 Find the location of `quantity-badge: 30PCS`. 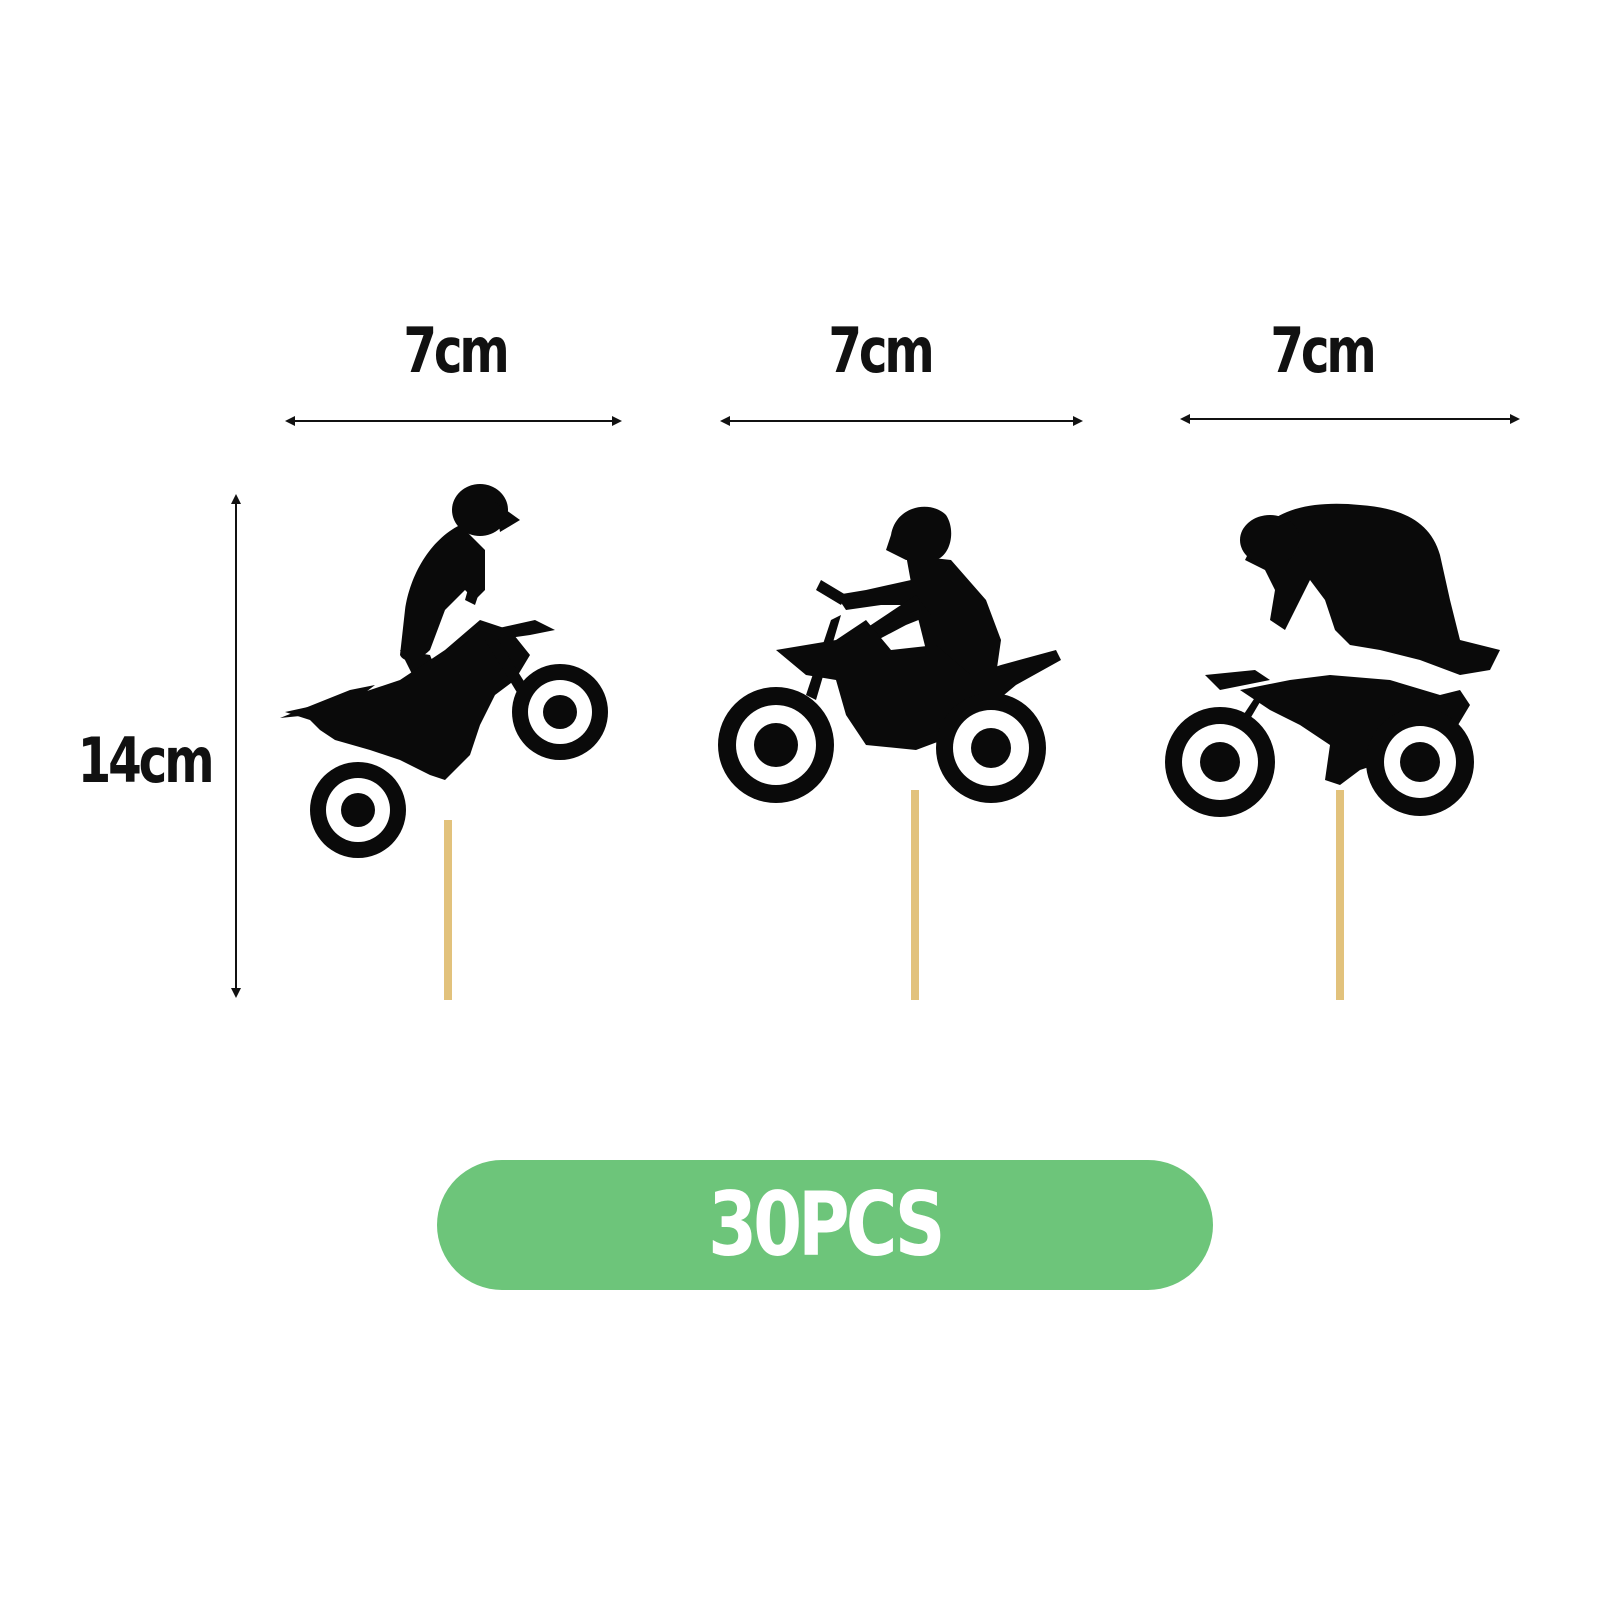

quantity-badge: 30PCS is located at coordinates (825, 1225).